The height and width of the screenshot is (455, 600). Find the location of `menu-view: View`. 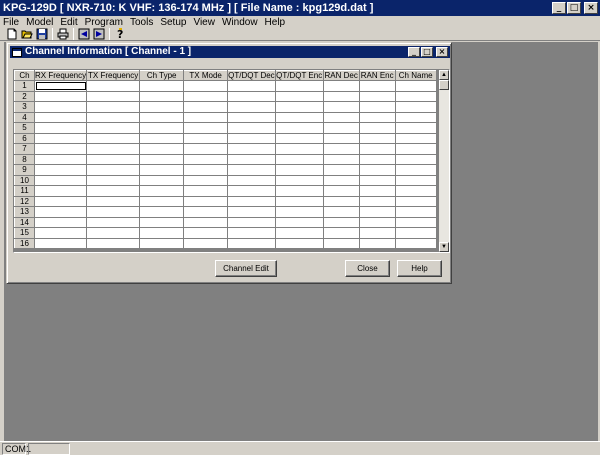

menu-view: View is located at coordinates (204, 22).